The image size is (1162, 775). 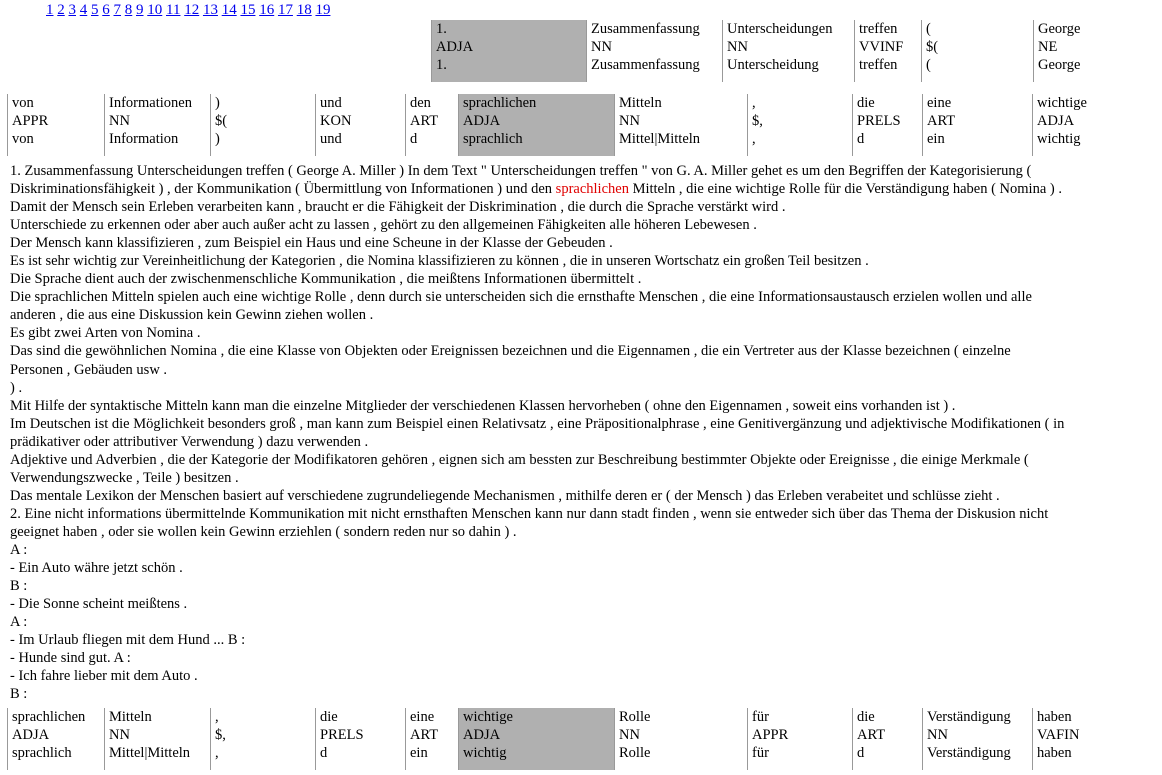 What do you see at coordinates (681, 739) in the screenshot?
I see `kwic-cell: Rolle NN Rolle` at bounding box center [681, 739].